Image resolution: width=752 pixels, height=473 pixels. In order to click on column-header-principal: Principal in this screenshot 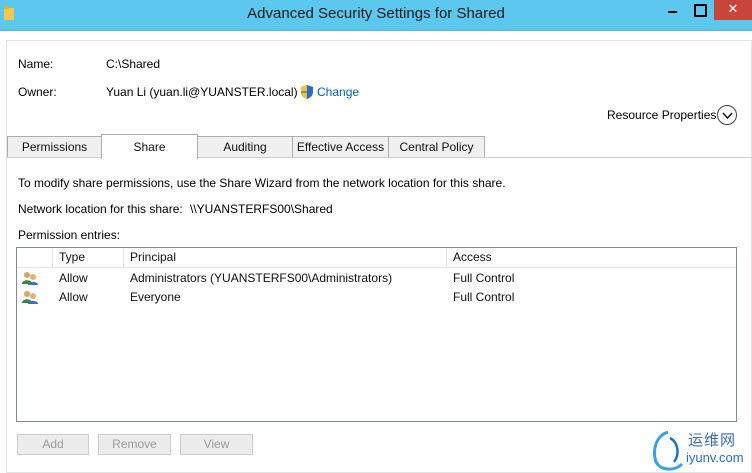, I will do `click(285, 258)`.